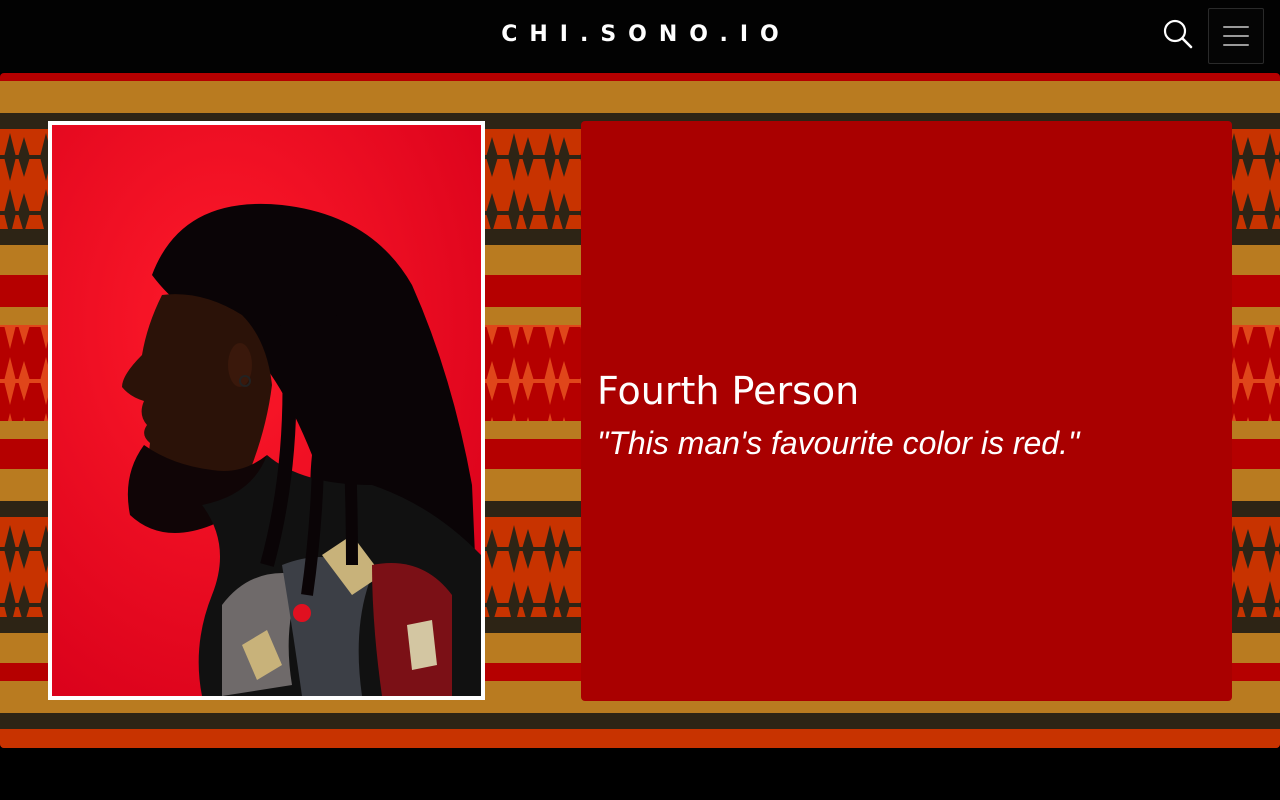 This screenshot has height=800, width=1280. I want to click on brand-logo: CHI.SONO.IO, so click(640, 36).